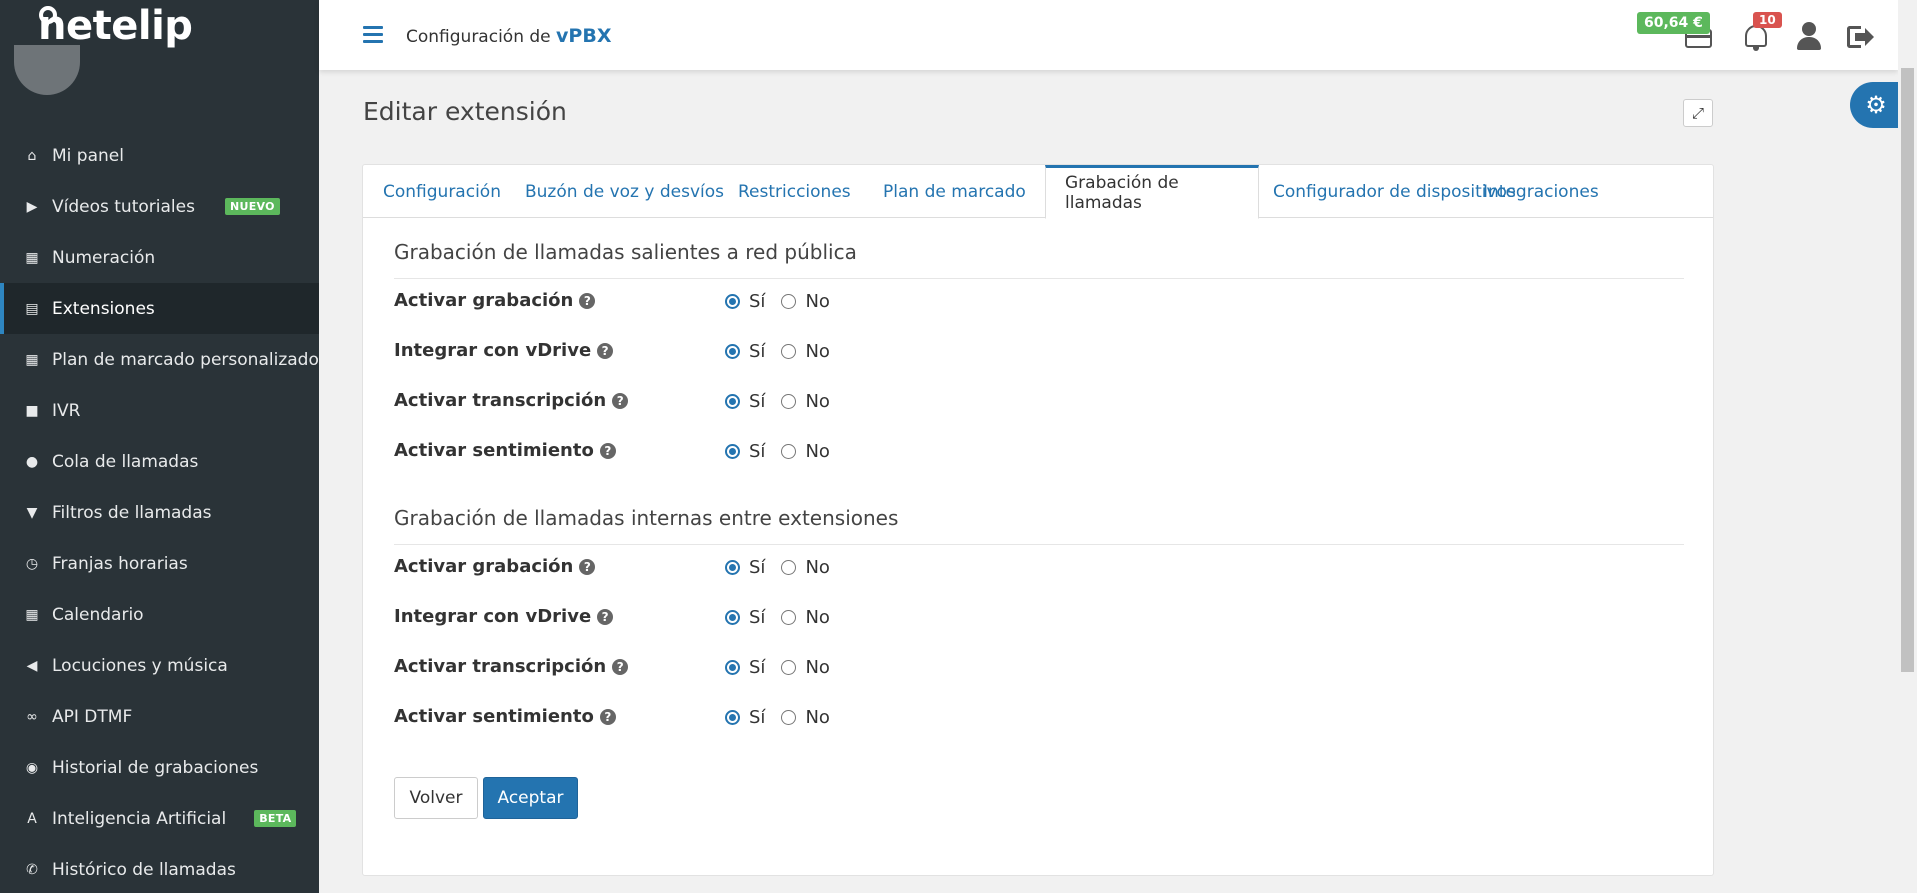 This screenshot has height=893, width=1917. I want to click on sidebar-item-record: ◉ Historial de grabaciones, so click(159, 767).